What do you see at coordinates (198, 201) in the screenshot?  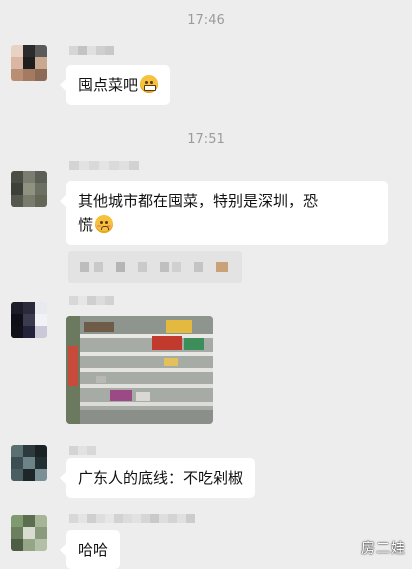 I see `message-text: 其他城市都在囤菜，特别是深圳，恐` at bounding box center [198, 201].